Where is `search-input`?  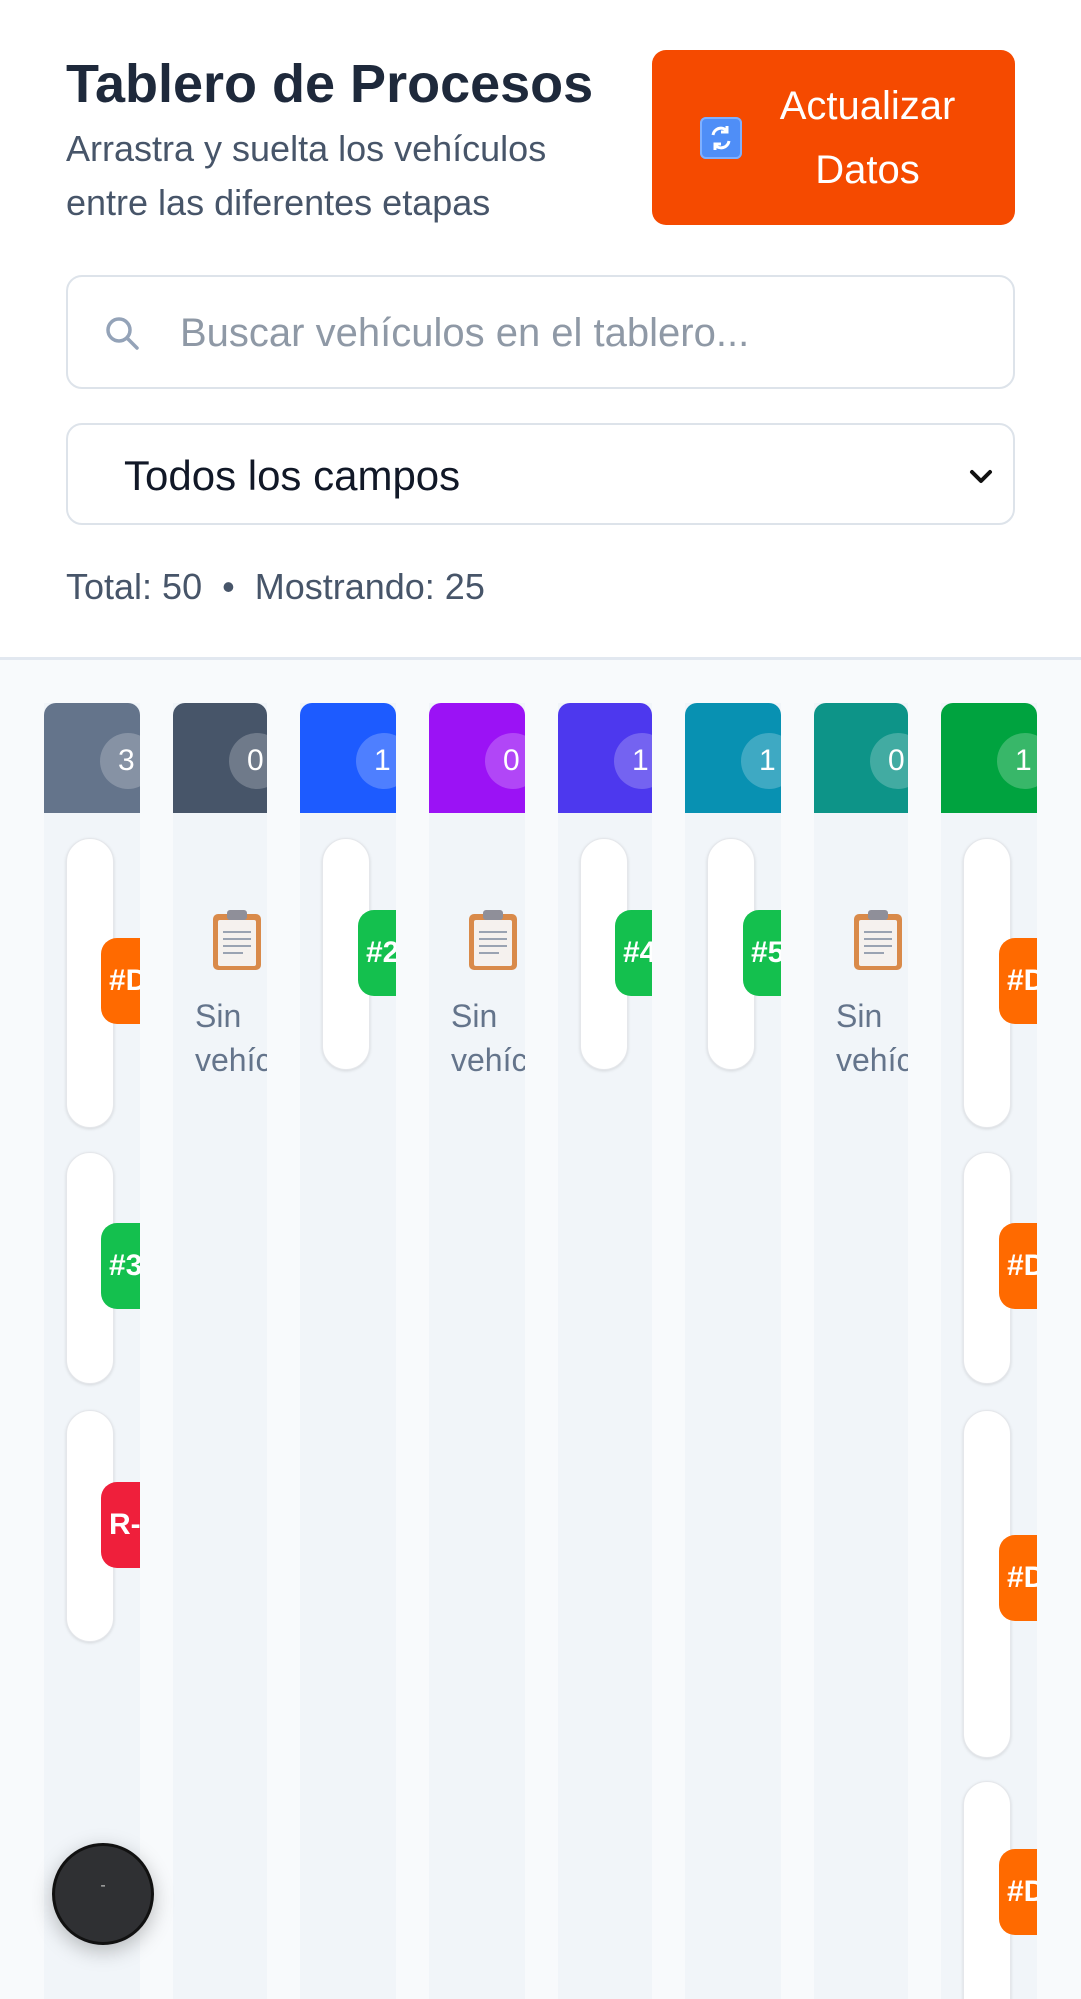
search-input is located at coordinates (580, 333).